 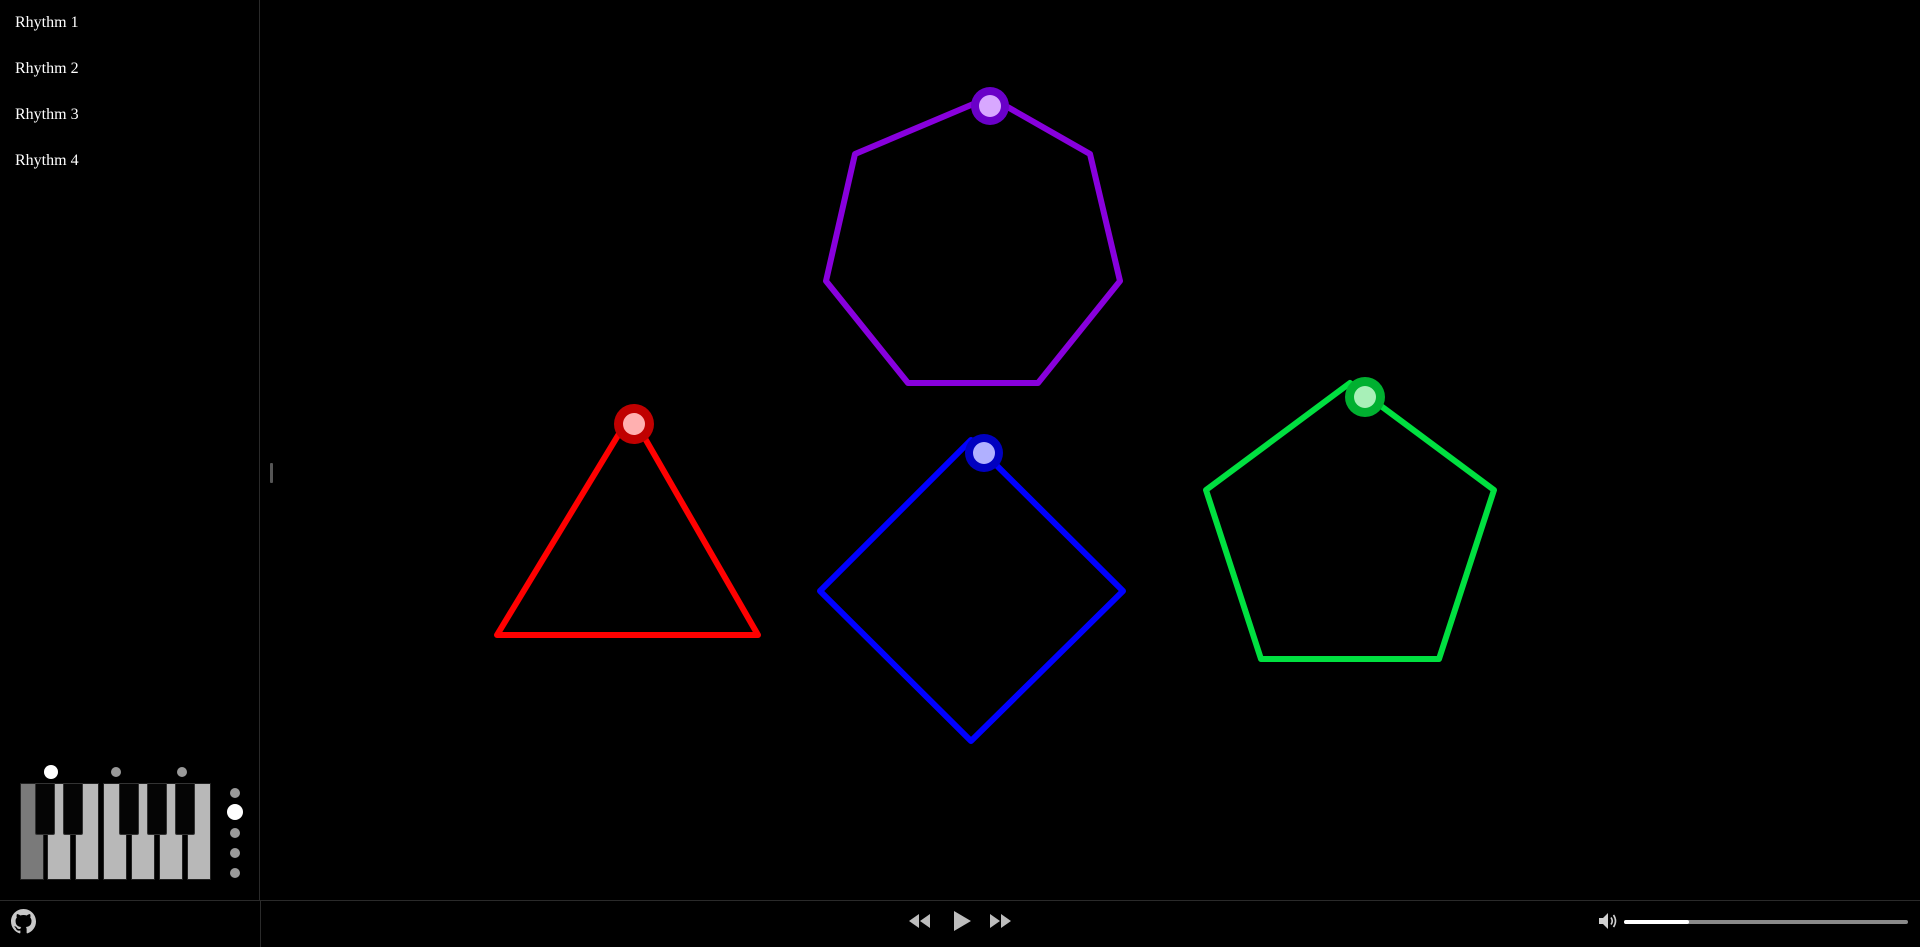 I want to click on heptagon-rhythm, so click(x=973, y=236).